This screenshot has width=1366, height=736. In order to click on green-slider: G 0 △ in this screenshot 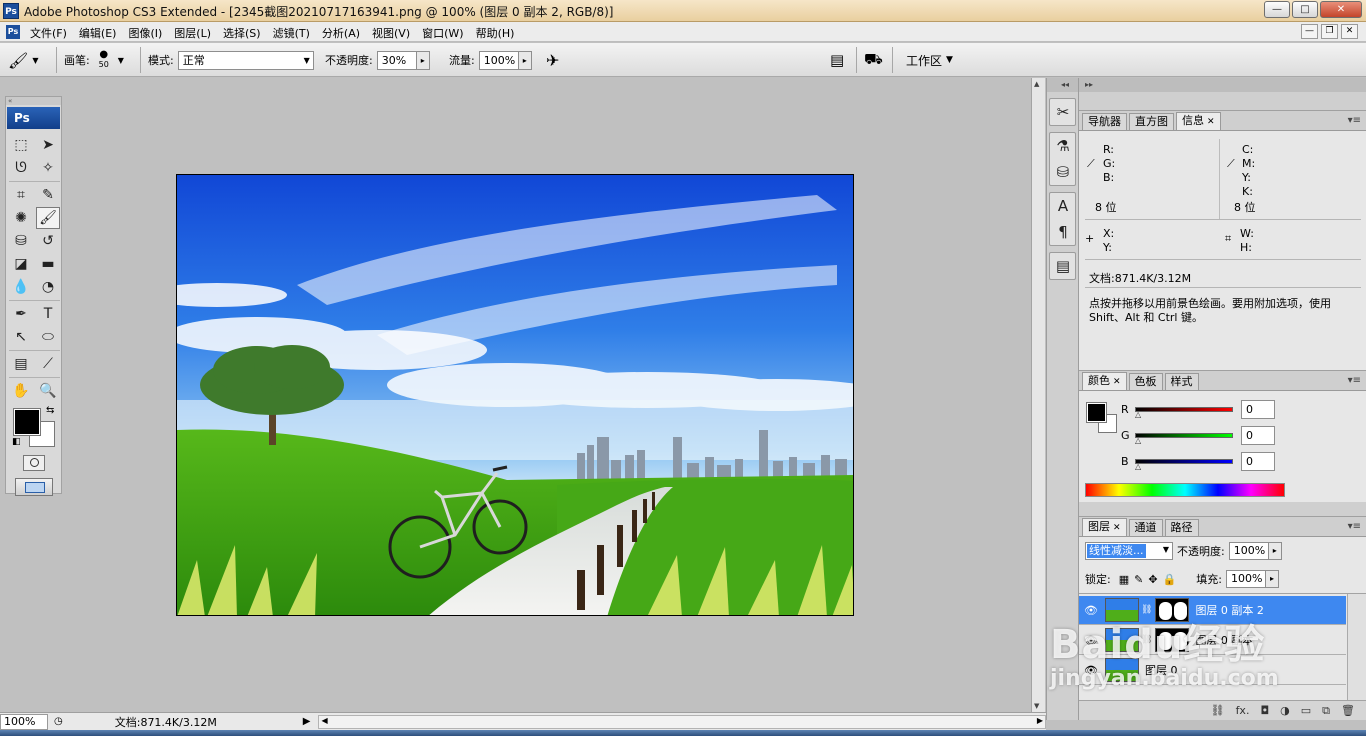, I will do `click(1198, 435)`.